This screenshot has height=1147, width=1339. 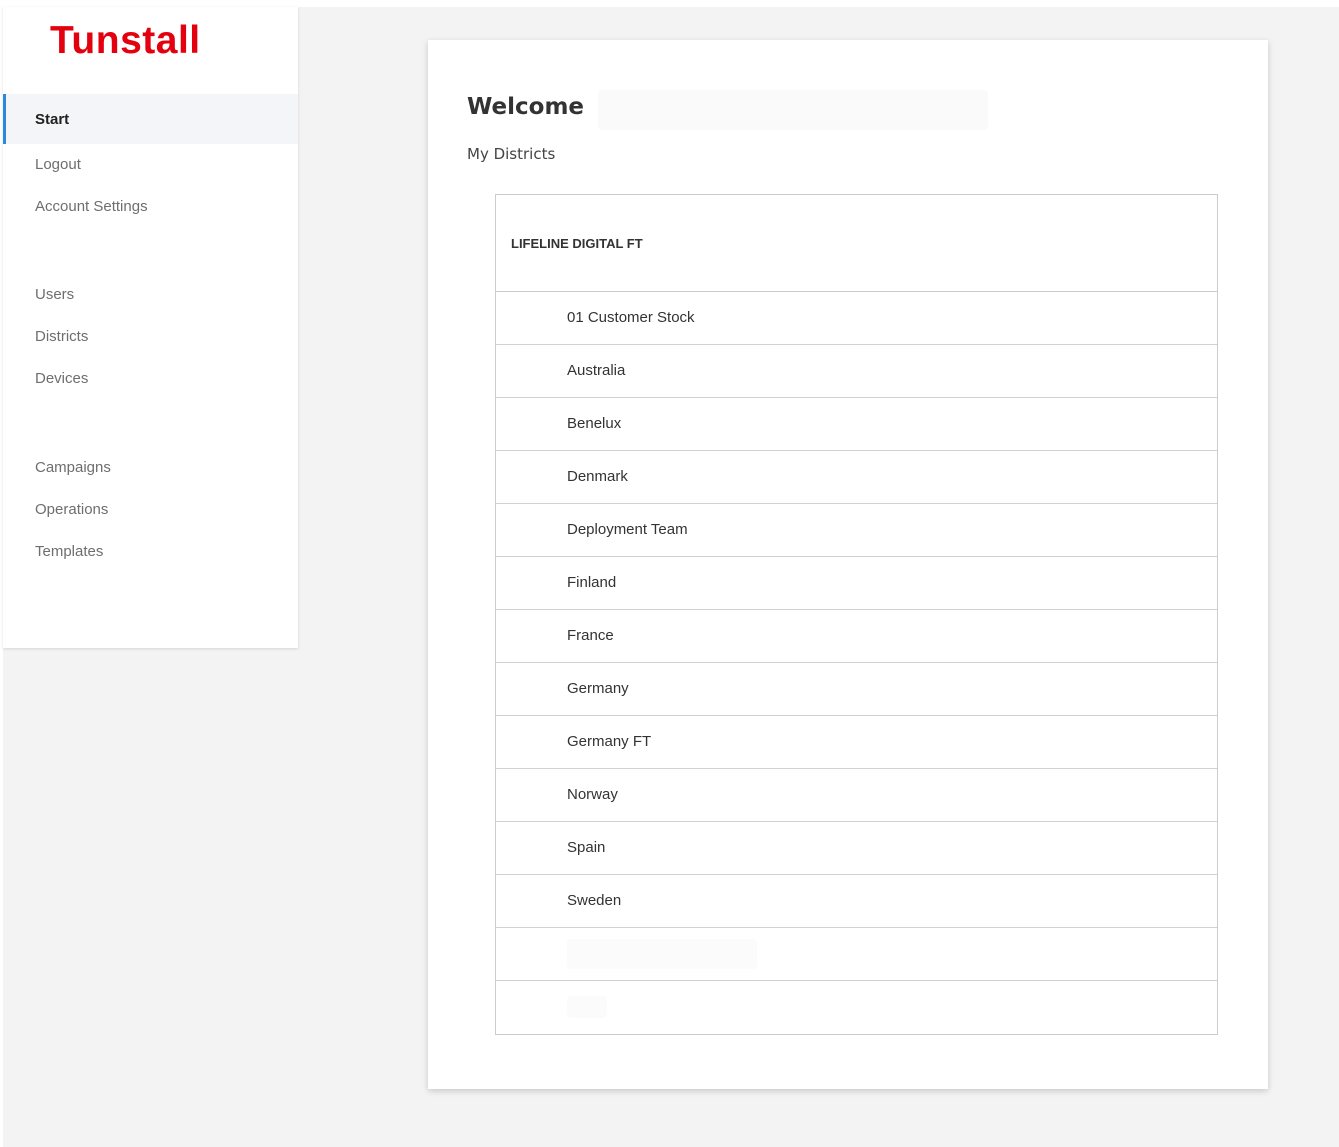 I want to click on table-row: Finland, so click(x=856, y=583).